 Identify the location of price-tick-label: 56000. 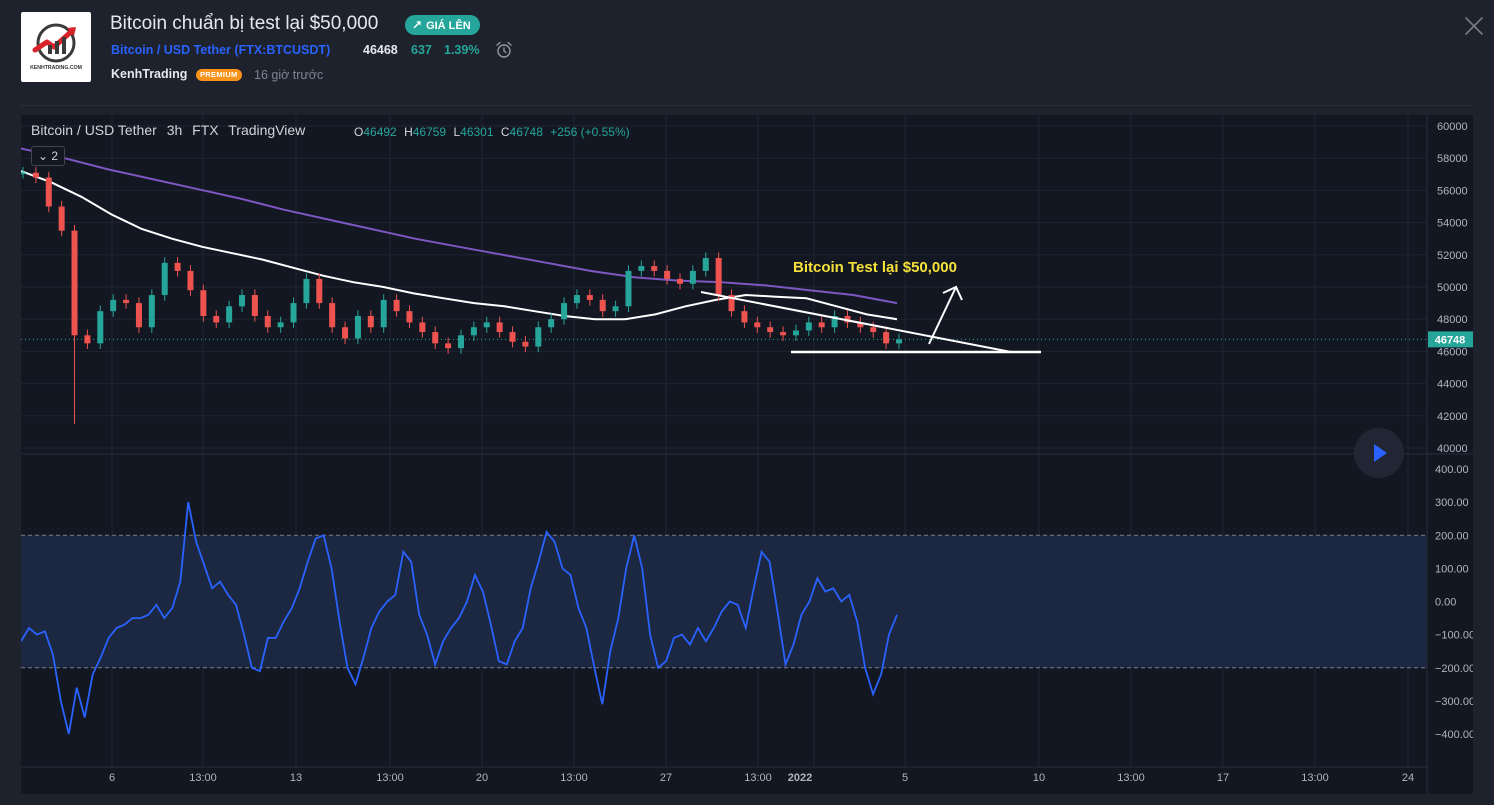
(1452, 191).